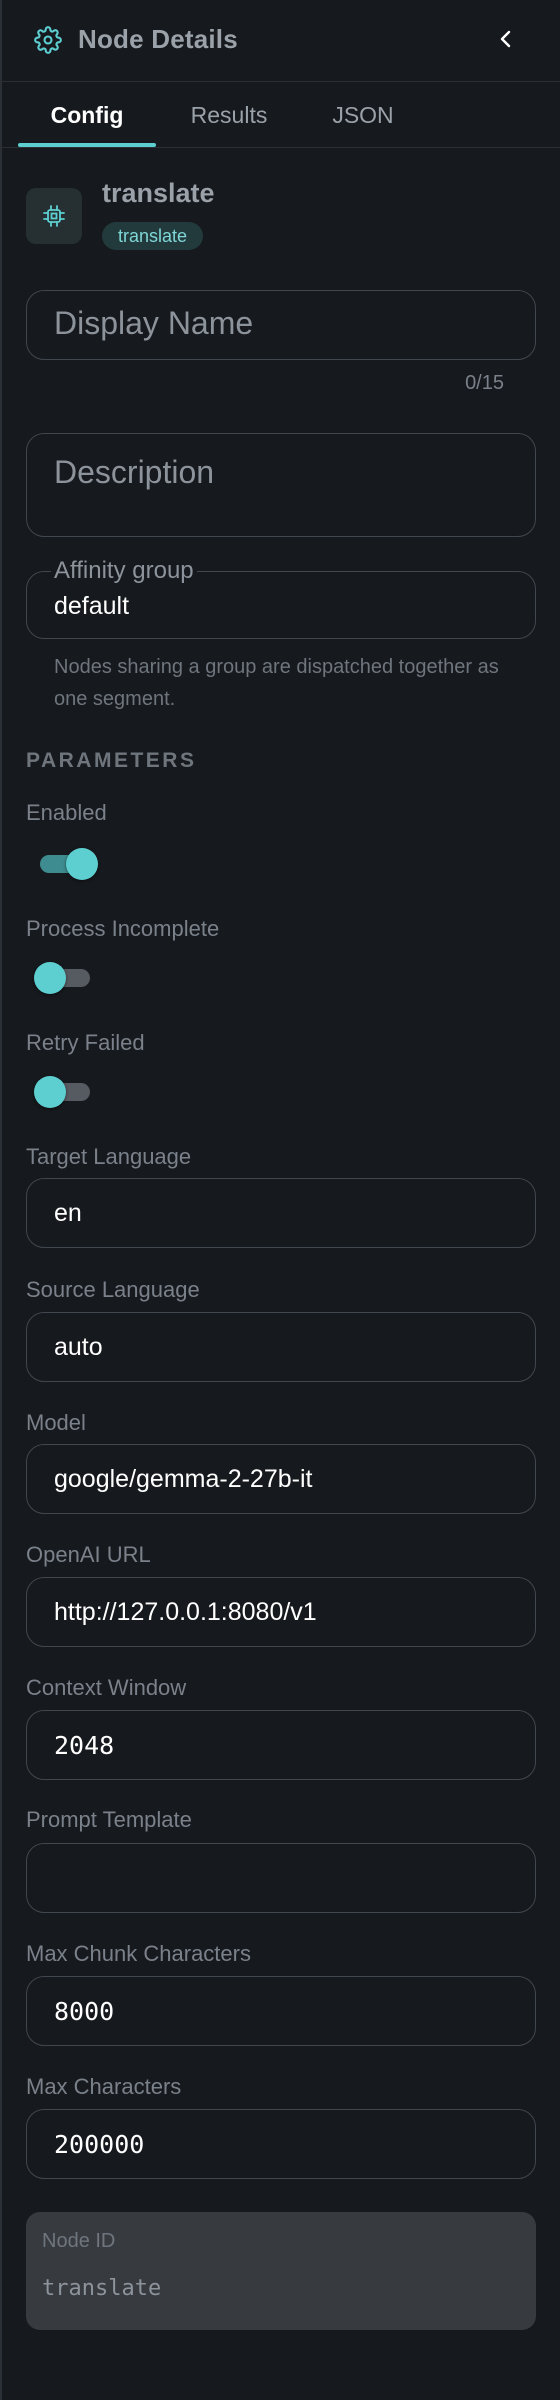  Describe the element at coordinates (281, 2271) in the screenshot. I see `node-id-box: Node ID translate` at that location.